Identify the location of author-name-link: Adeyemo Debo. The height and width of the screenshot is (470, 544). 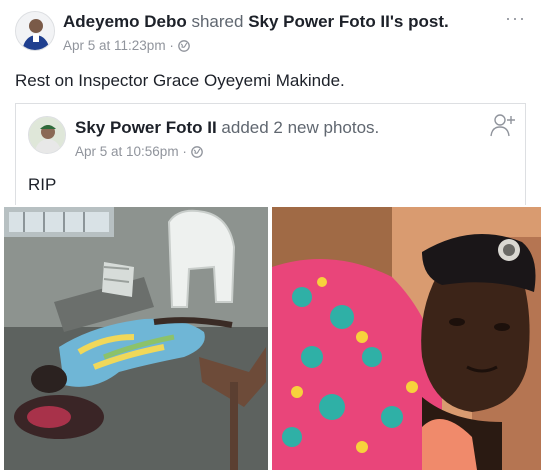
(125, 21).